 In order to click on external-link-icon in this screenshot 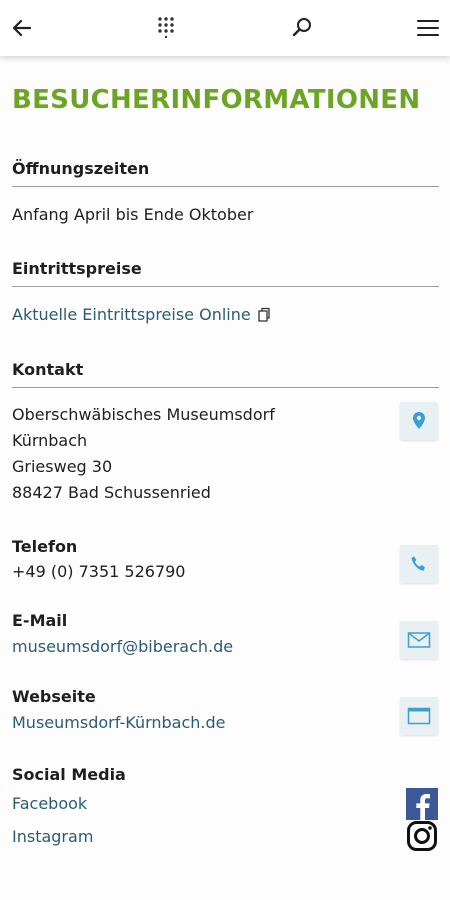, I will do `click(264, 314)`.